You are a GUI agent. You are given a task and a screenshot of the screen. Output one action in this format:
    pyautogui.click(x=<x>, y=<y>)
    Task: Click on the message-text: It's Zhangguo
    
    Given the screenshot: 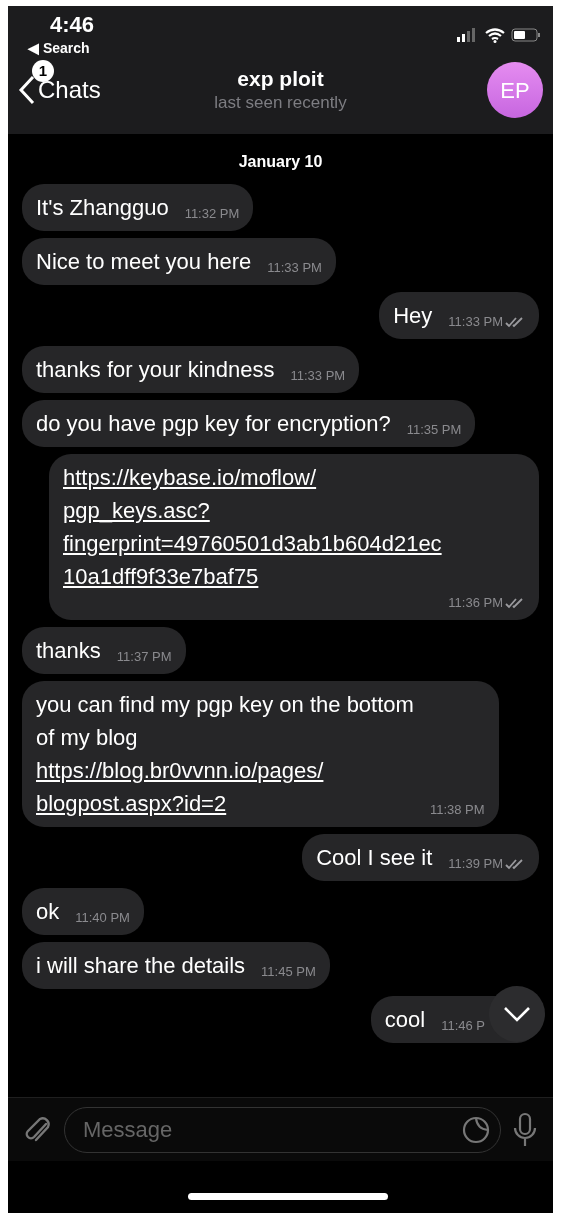 What is the action you would take?
    pyautogui.click(x=102, y=208)
    